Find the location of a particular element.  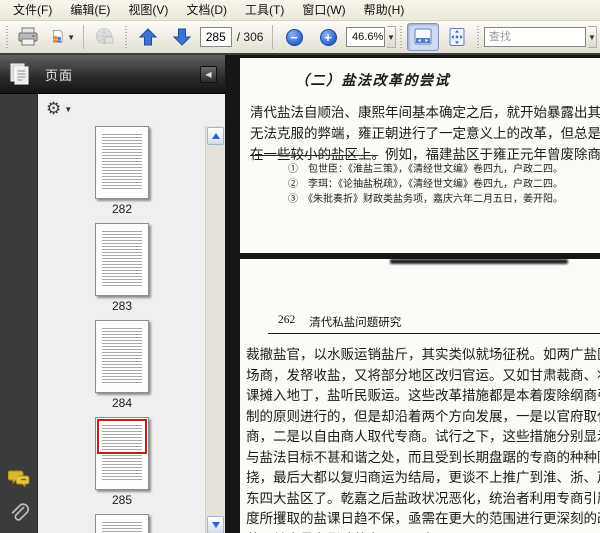

thumbnail-scrollbar is located at coordinates (215, 329).